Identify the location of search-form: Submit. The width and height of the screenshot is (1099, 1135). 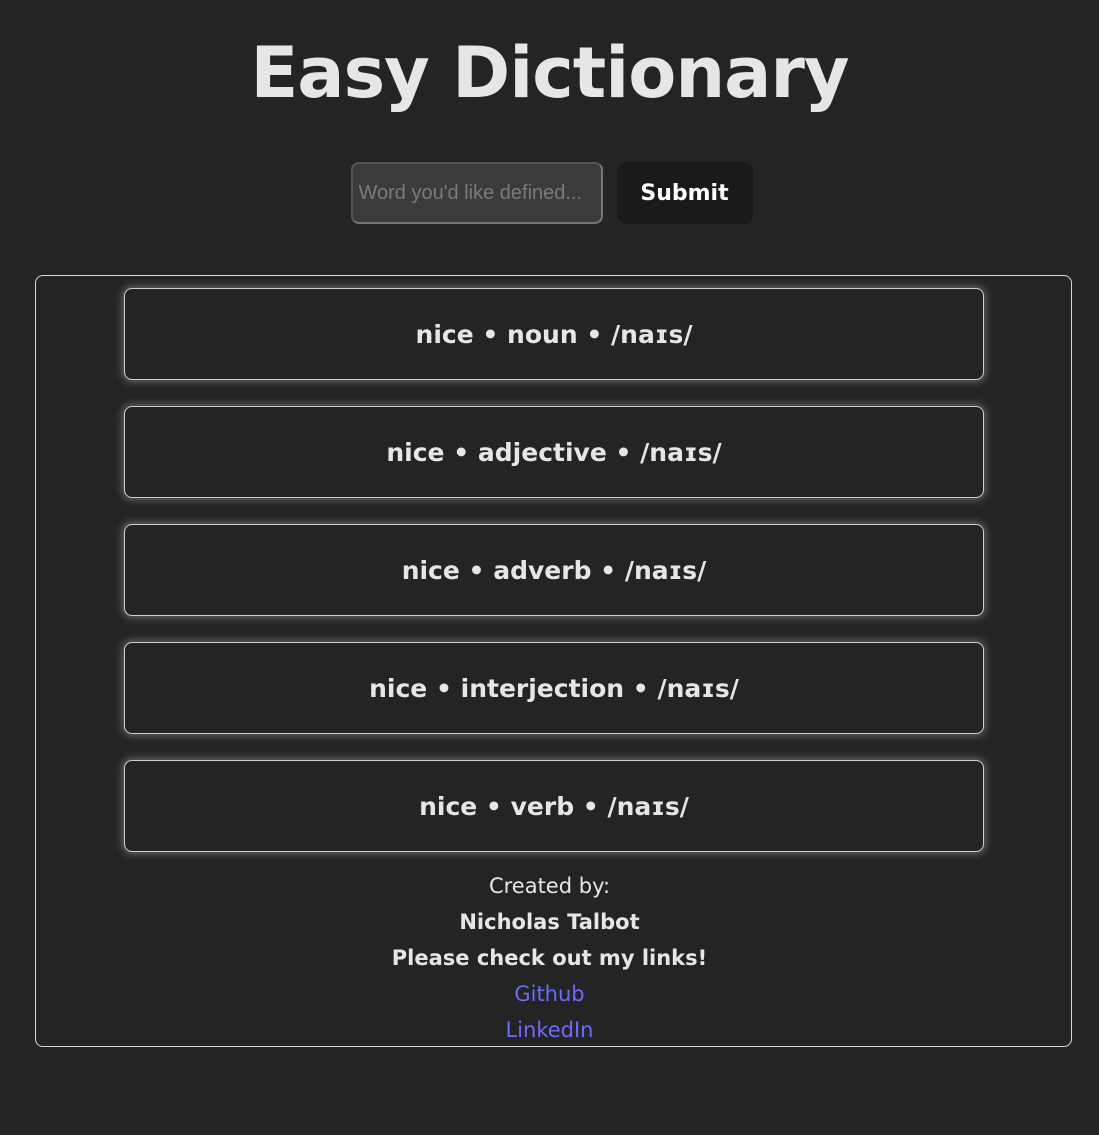
(549, 193).